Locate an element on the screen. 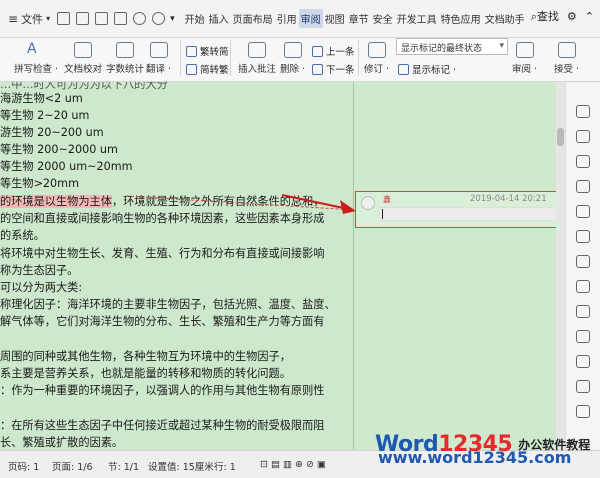 This screenshot has width=600, height=478. simp-to-trad-button: 简转繁 is located at coordinates (207, 69).